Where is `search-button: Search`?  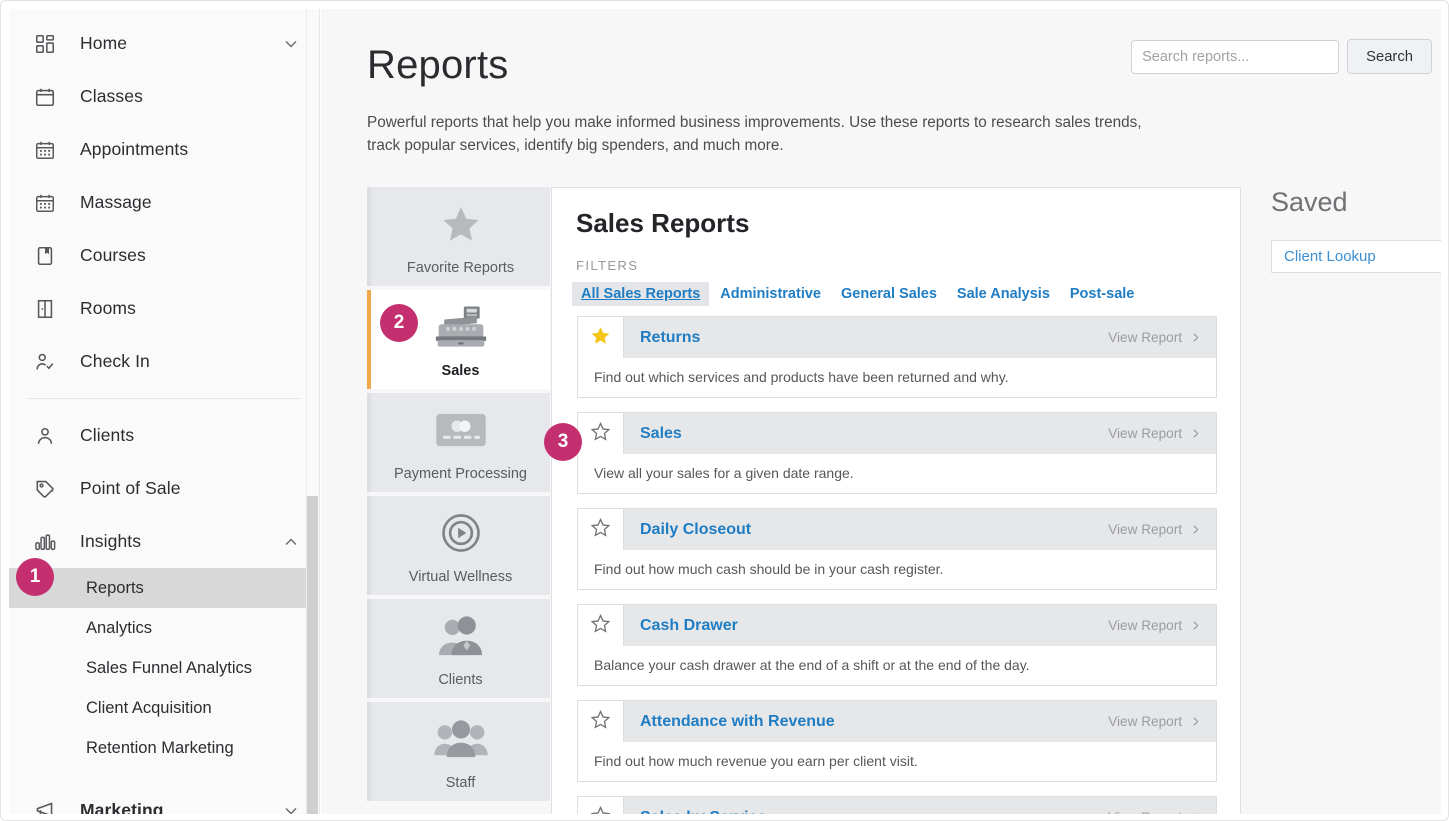
search-button: Search is located at coordinates (1389, 56).